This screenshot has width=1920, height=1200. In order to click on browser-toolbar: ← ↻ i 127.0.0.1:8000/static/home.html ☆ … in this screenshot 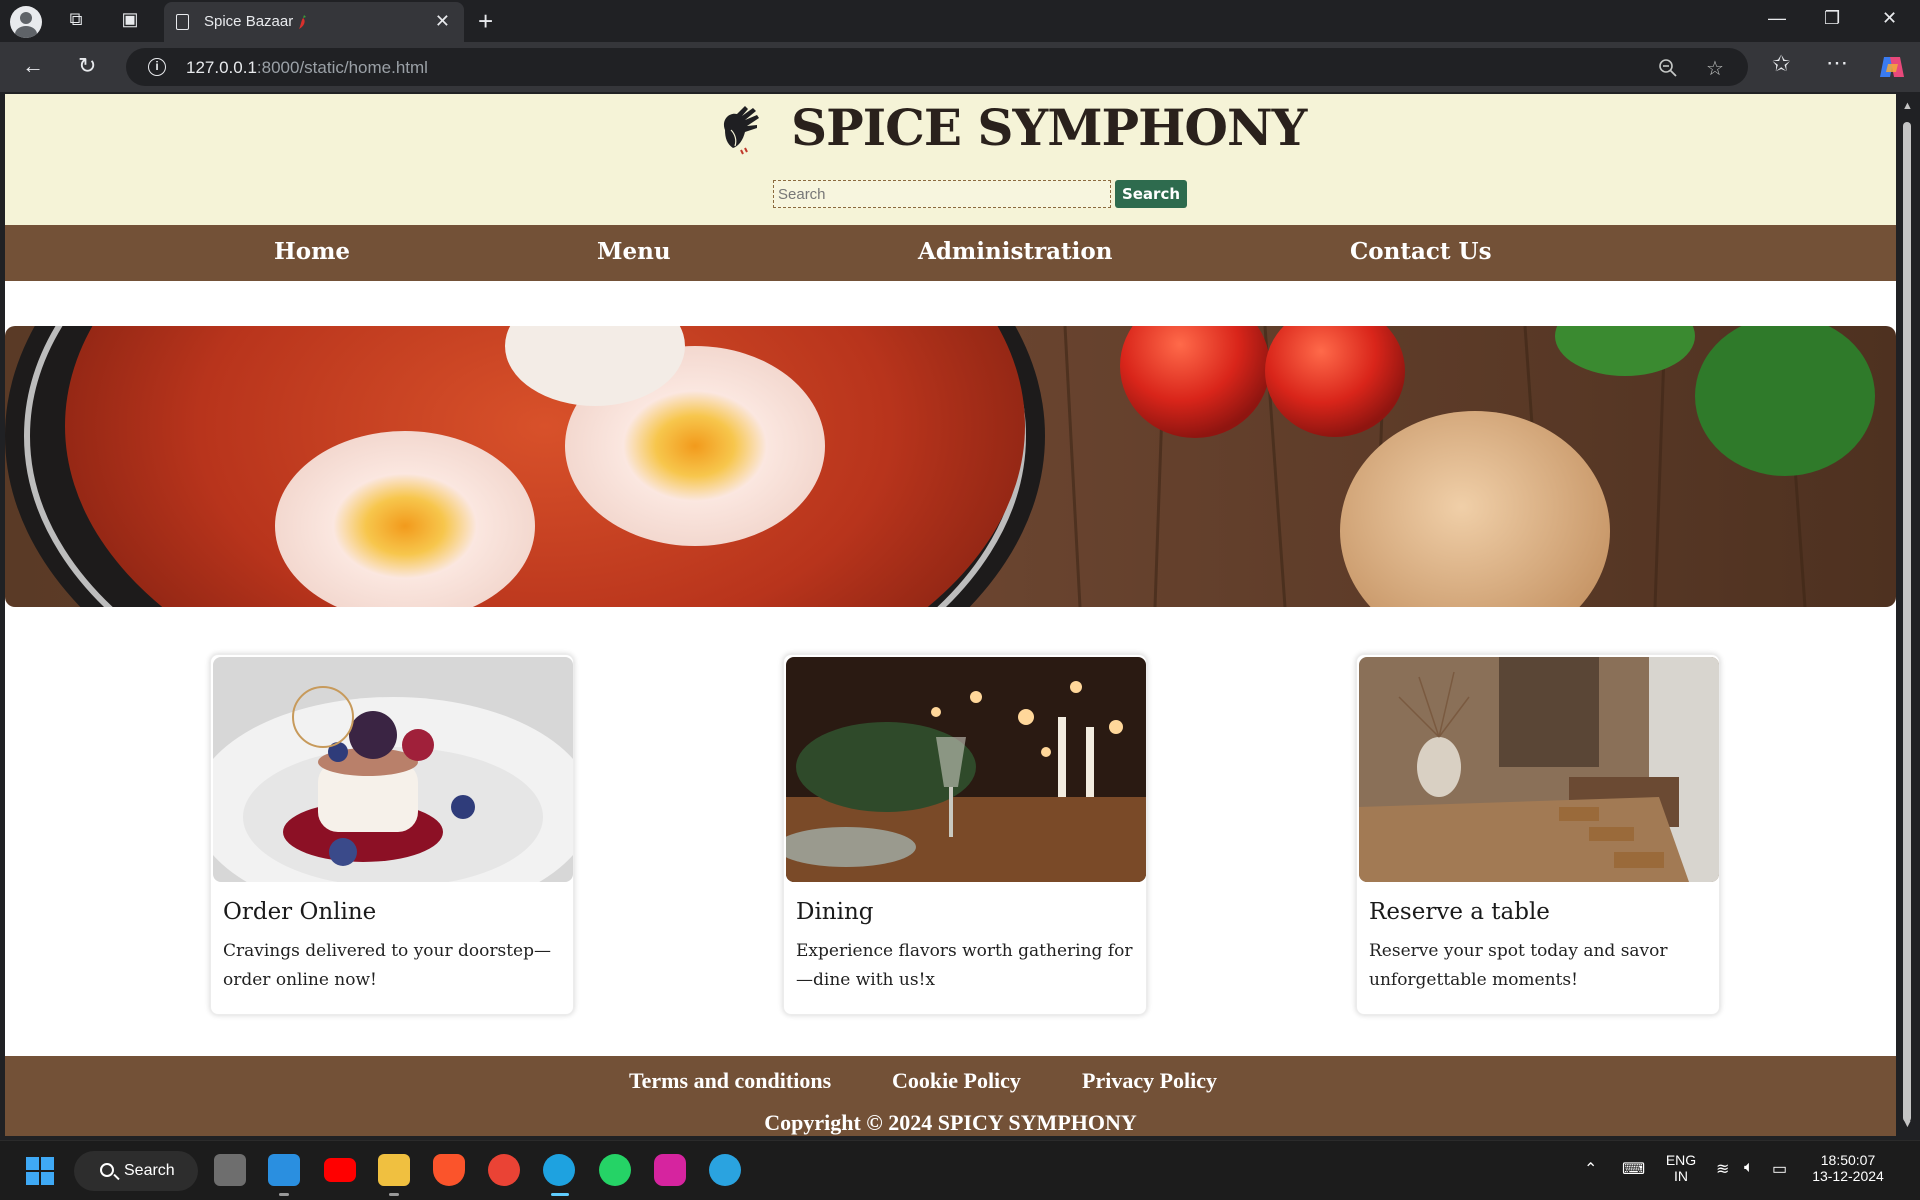, I will do `click(960, 67)`.